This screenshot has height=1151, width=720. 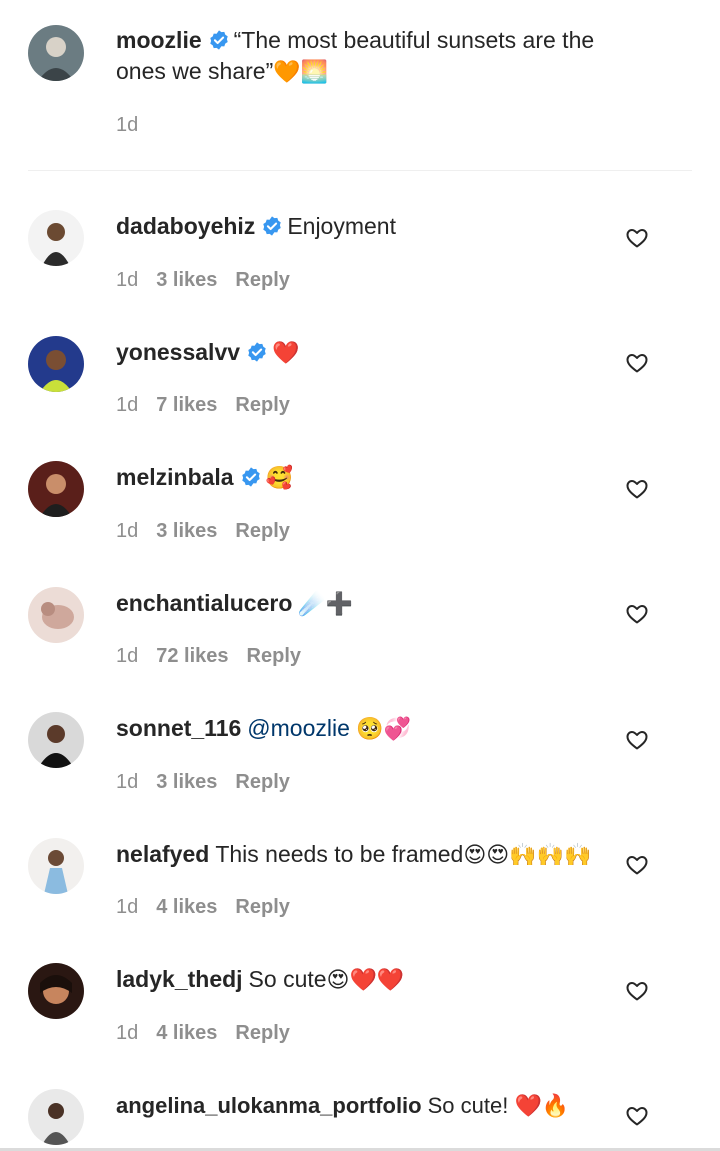 I want to click on likes-count: 7 likes, so click(x=186, y=405).